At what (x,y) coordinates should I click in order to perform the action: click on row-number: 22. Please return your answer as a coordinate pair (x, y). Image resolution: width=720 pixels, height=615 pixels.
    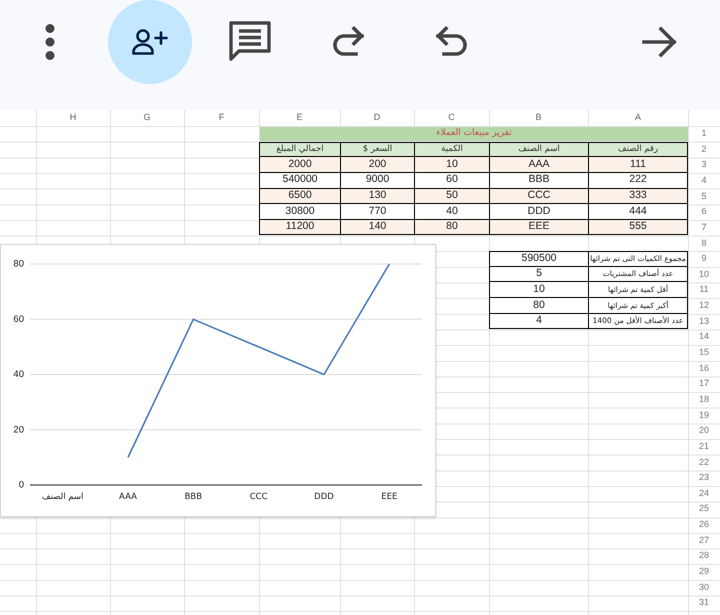
    Looking at the image, I should click on (704, 462).